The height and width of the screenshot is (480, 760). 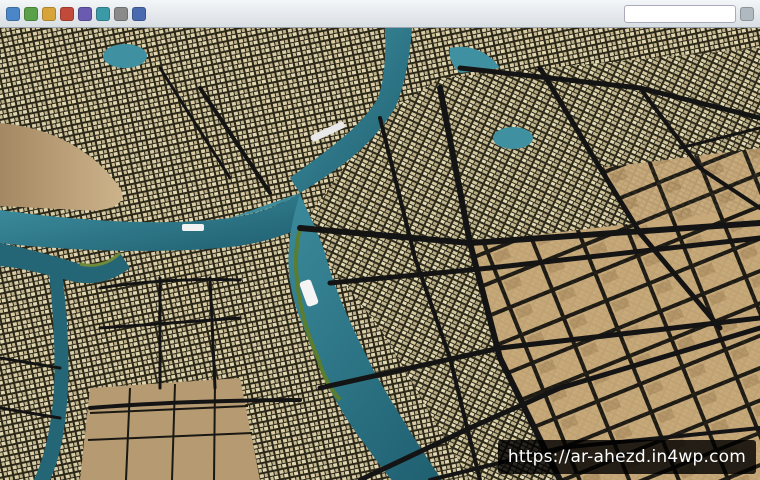 I want to click on forward-icon, so click(x=31, y=13).